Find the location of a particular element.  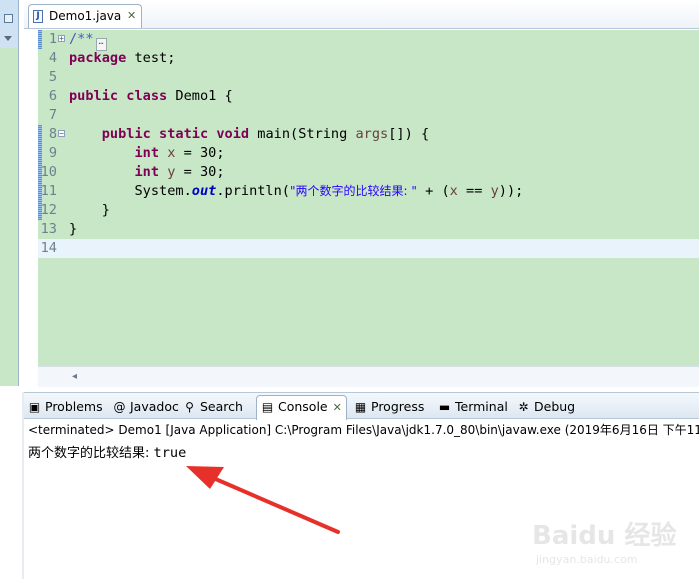

line-number: 4 is located at coordinates (52, 58).